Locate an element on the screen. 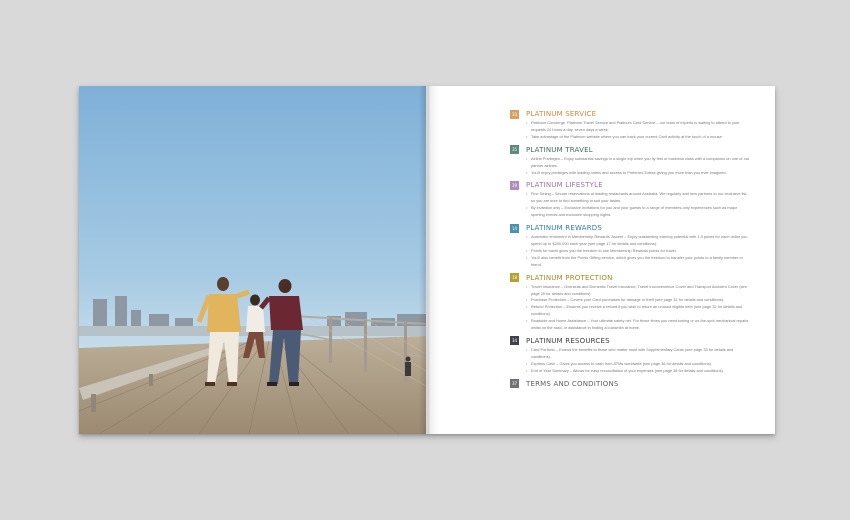  section-number-badge: 33 is located at coordinates (514, 114).